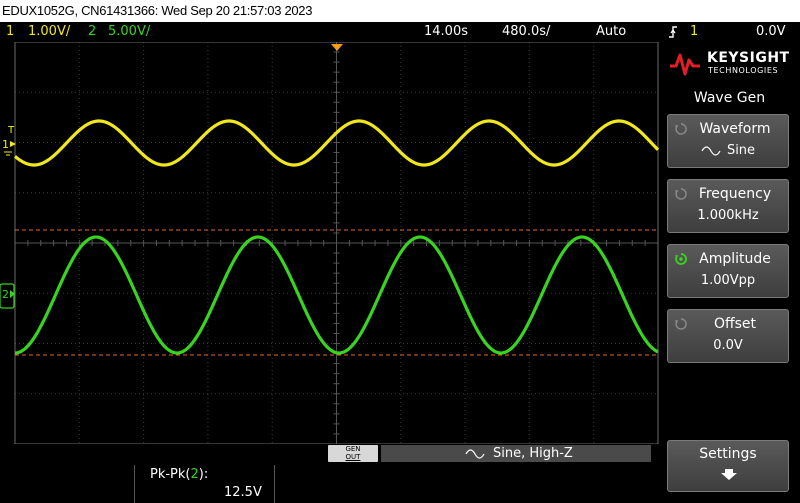 This screenshot has width=800, height=503. Describe the element at coordinates (673, 32) in the screenshot. I see `trigger-edge-icon` at that location.